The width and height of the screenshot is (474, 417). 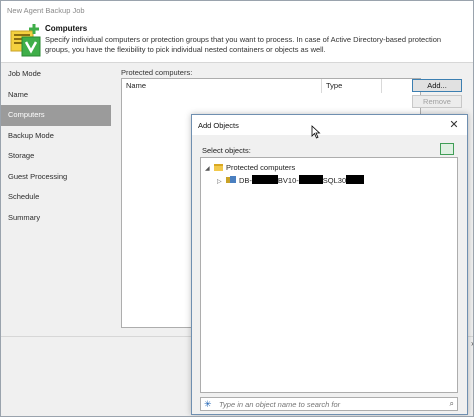 What do you see at coordinates (288, 180) in the screenshot?
I see `tree-node-label-part: BV10-` at bounding box center [288, 180].